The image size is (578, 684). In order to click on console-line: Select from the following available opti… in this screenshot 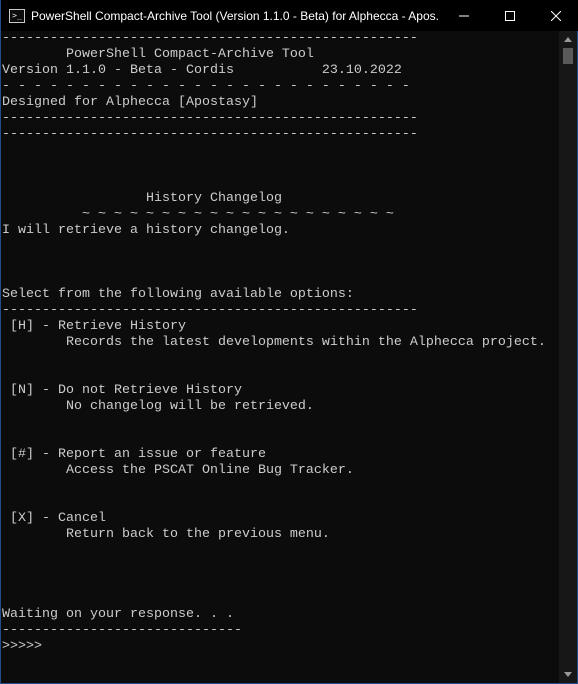, I will do `click(178, 294)`.